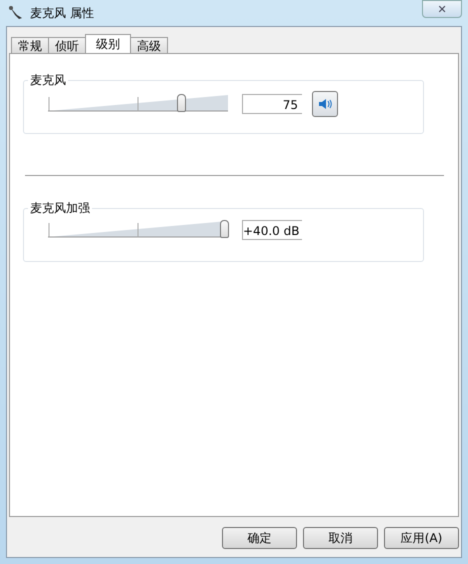 The height and width of the screenshot is (564, 468). What do you see at coordinates (16, 13) in the screenshot?
I see `microphone-icon` at bounding box center [16, 13].